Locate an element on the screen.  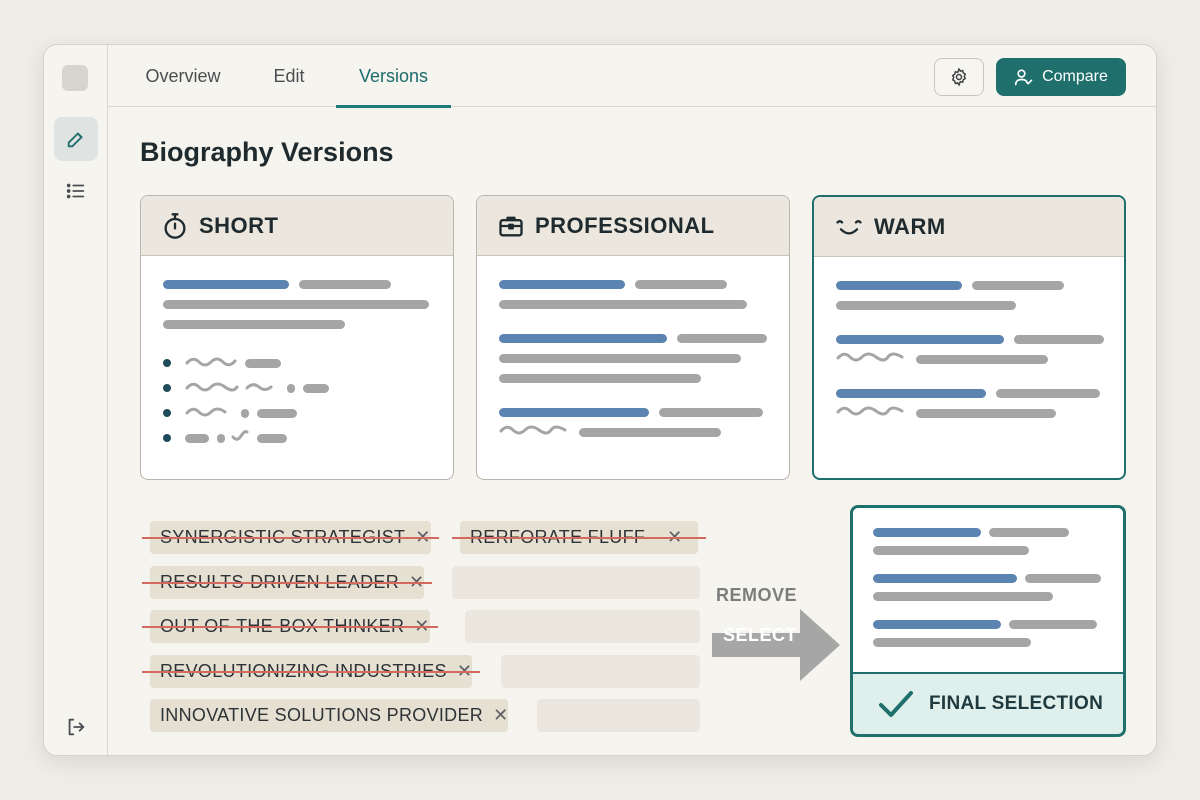
version-card-professional: PROFESSIONAL is located at coordinates (633, 337).